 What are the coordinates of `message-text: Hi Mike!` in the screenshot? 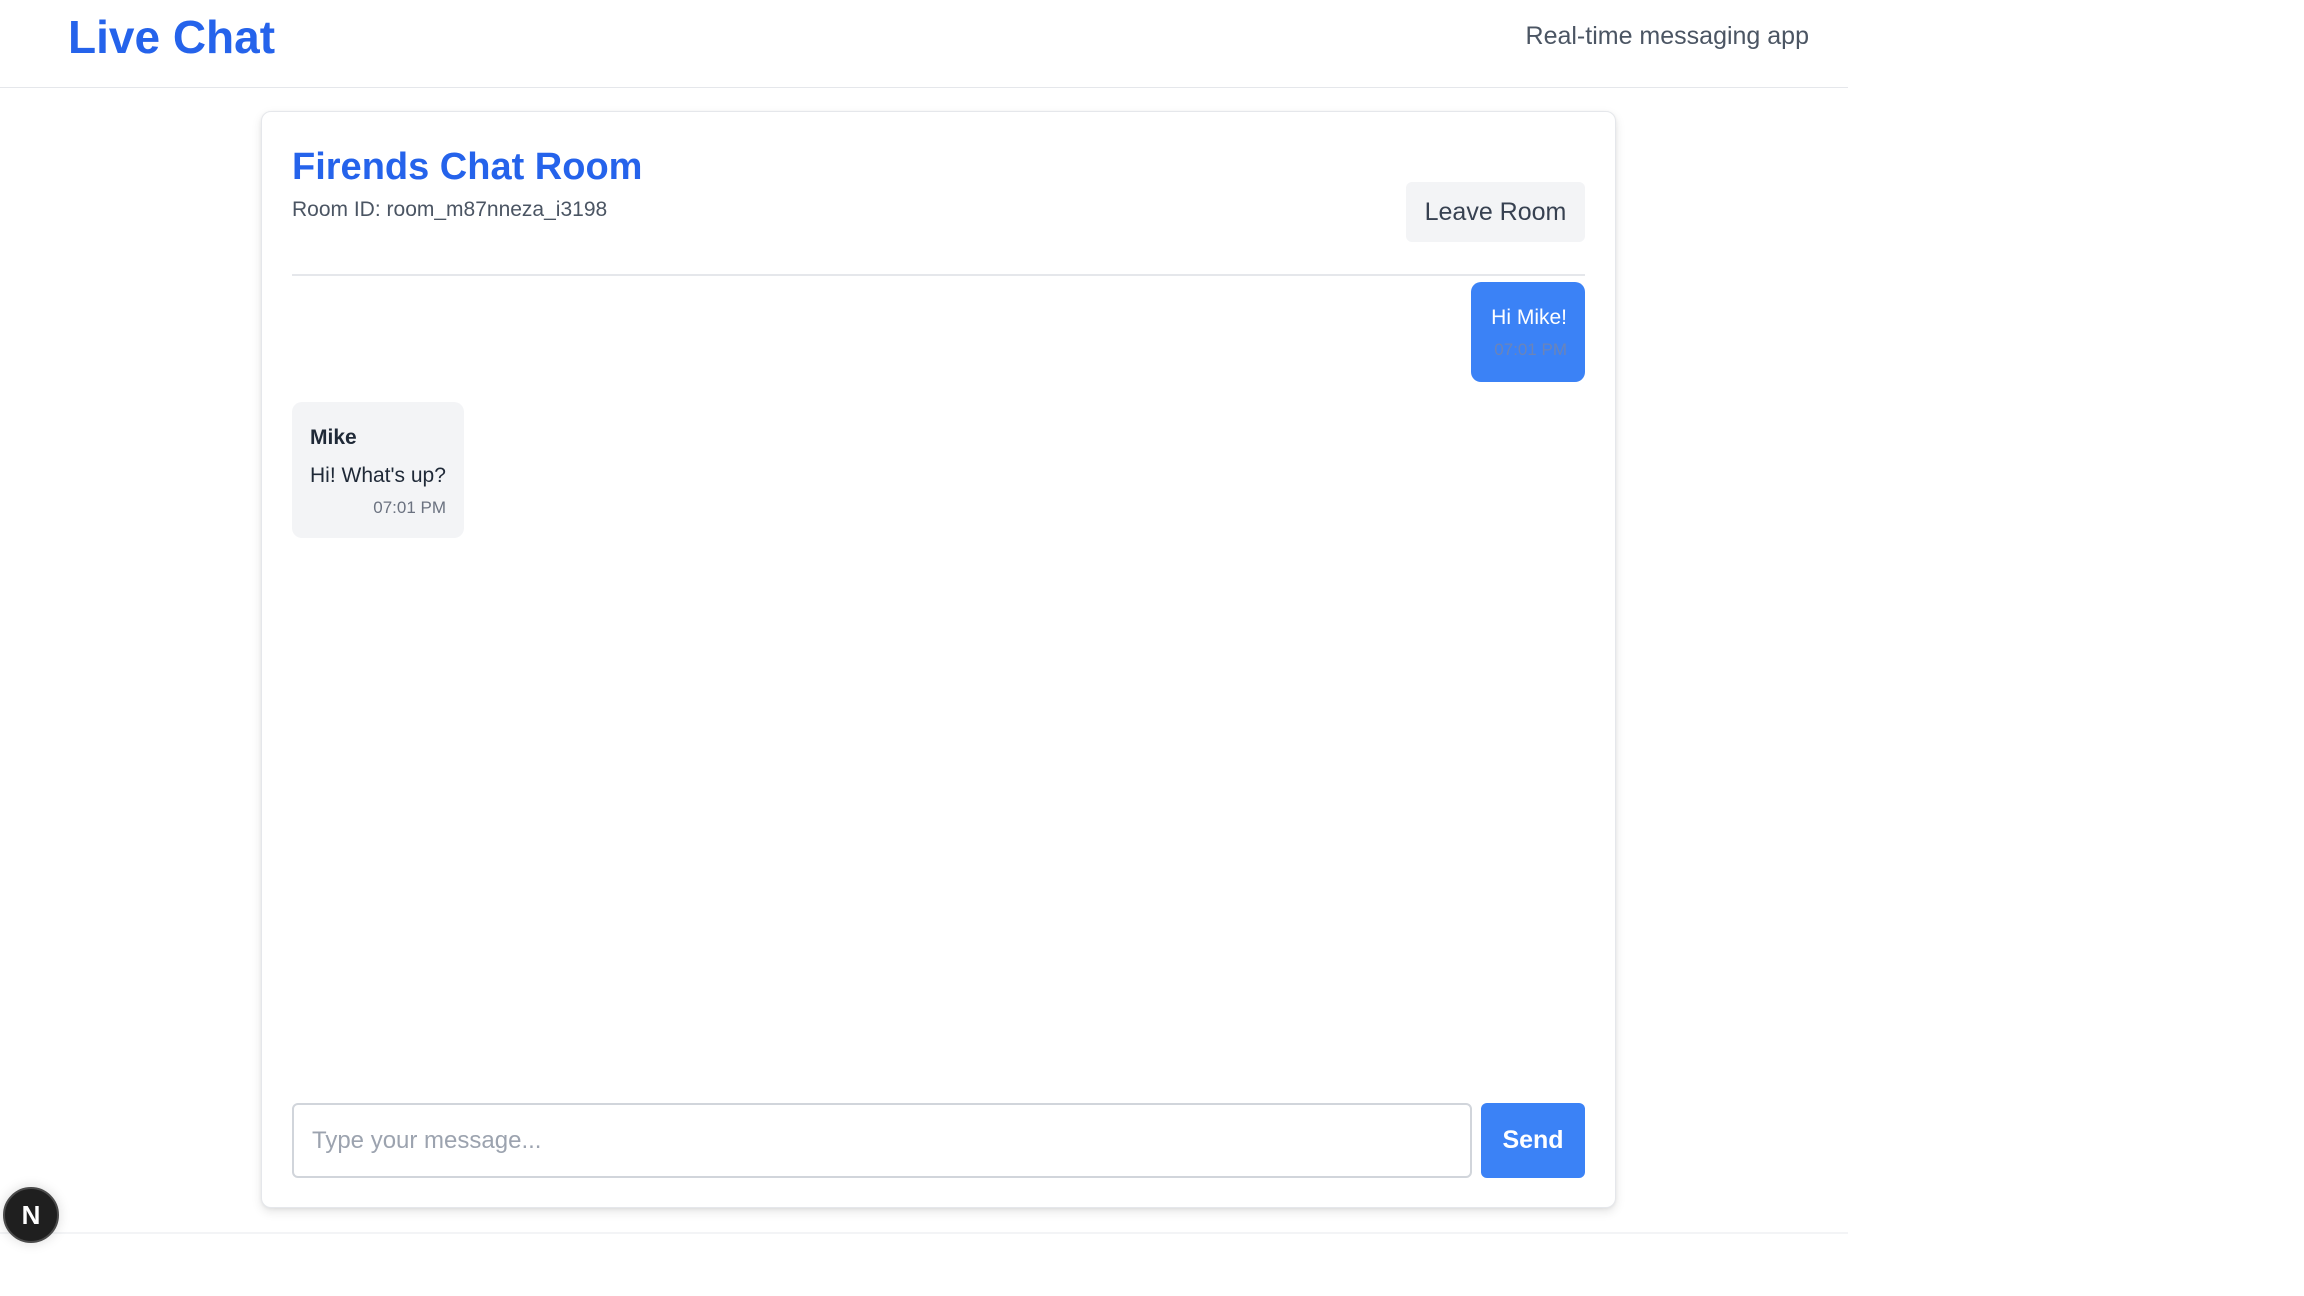 It's located at (1529, 317).